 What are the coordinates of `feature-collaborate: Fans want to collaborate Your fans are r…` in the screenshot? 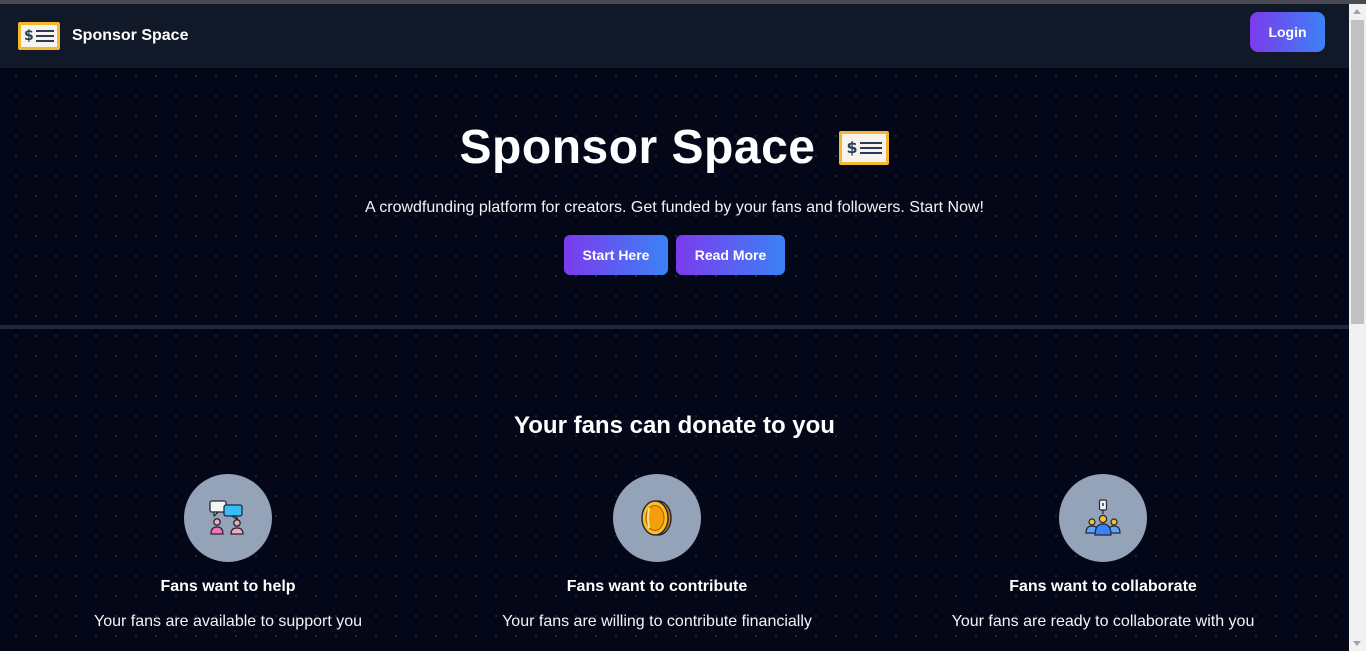 It's located at (1103, 552).